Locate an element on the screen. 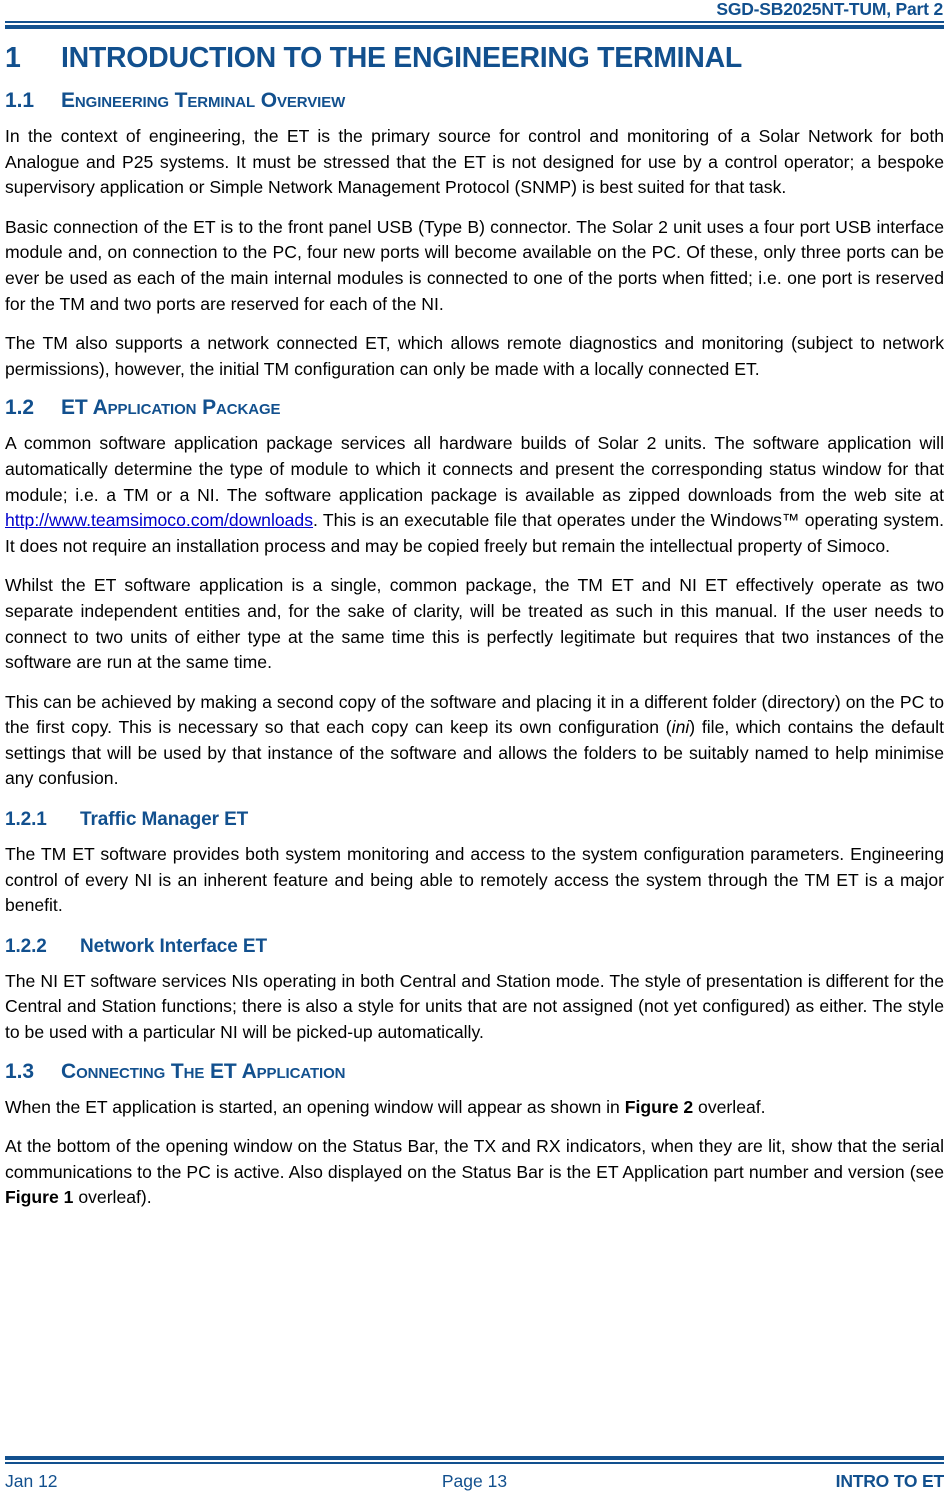 The width and height of the screenshot is (949, 1511). footer-date: Jan 12 is located at coordinates (31, 1481).